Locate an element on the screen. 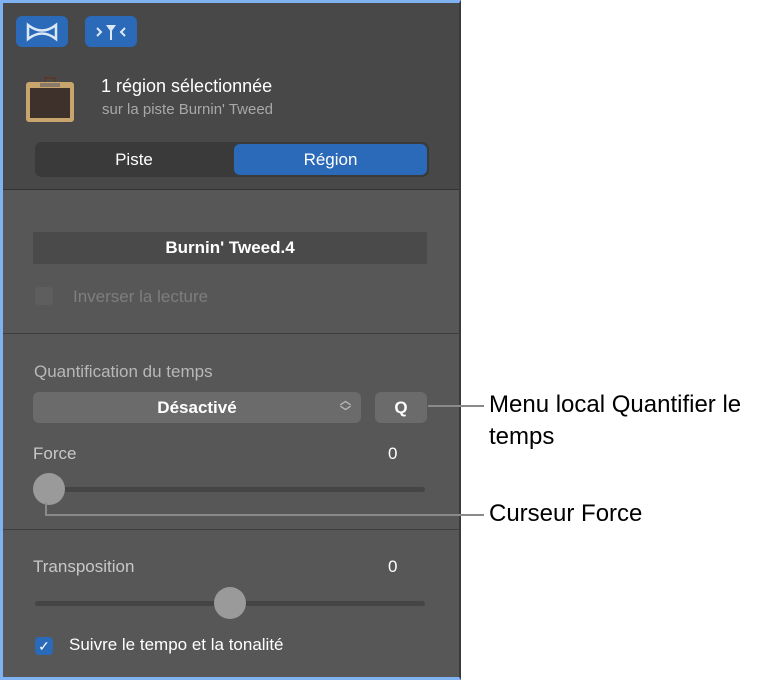 This screenshot has width=782, height=680. inspector-tabs: Piste Région is located at coordinates (232, 159).